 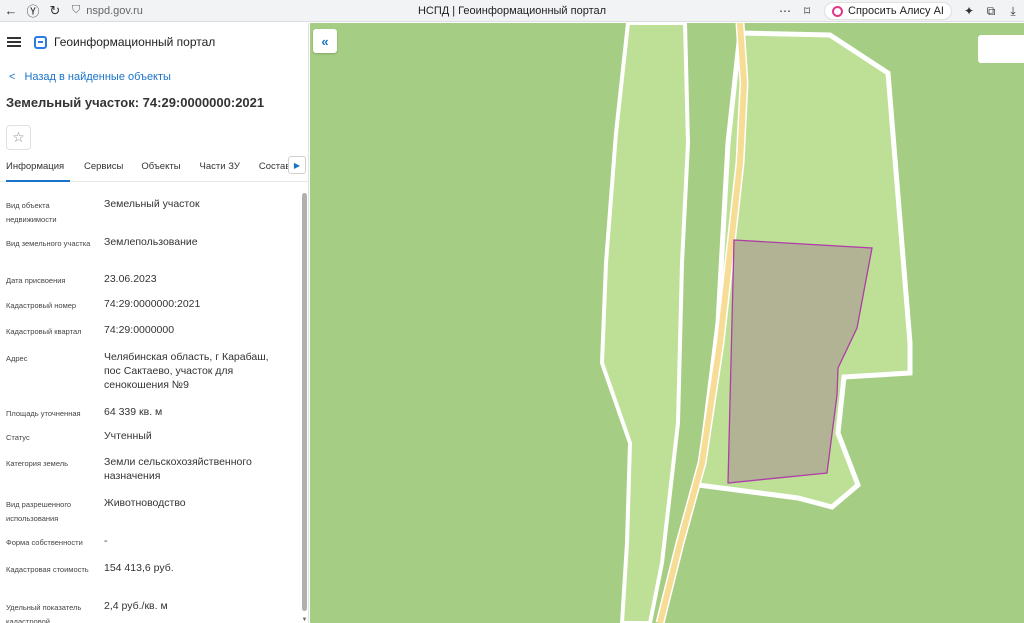 What do you see at coordinates (114, 10) in the screenshot?
I see `url-text: nspd.gov.ru` at bounding box center [114, 10].